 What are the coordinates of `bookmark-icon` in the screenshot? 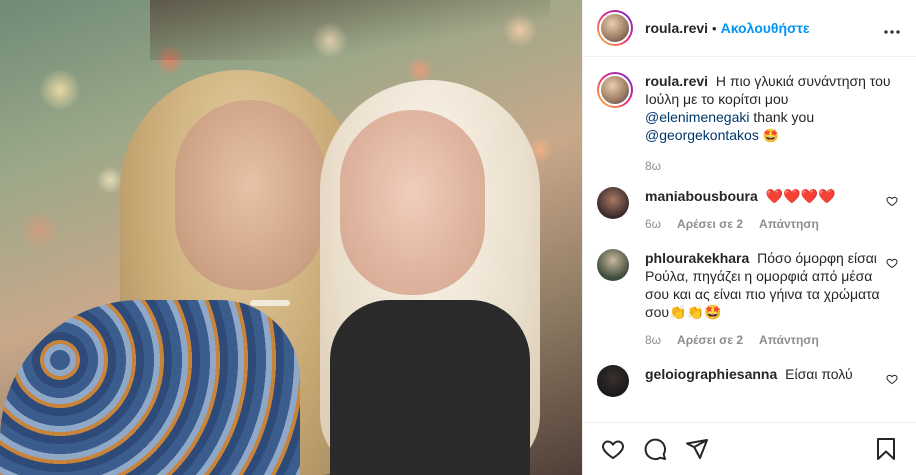 It's located at (886, 449).